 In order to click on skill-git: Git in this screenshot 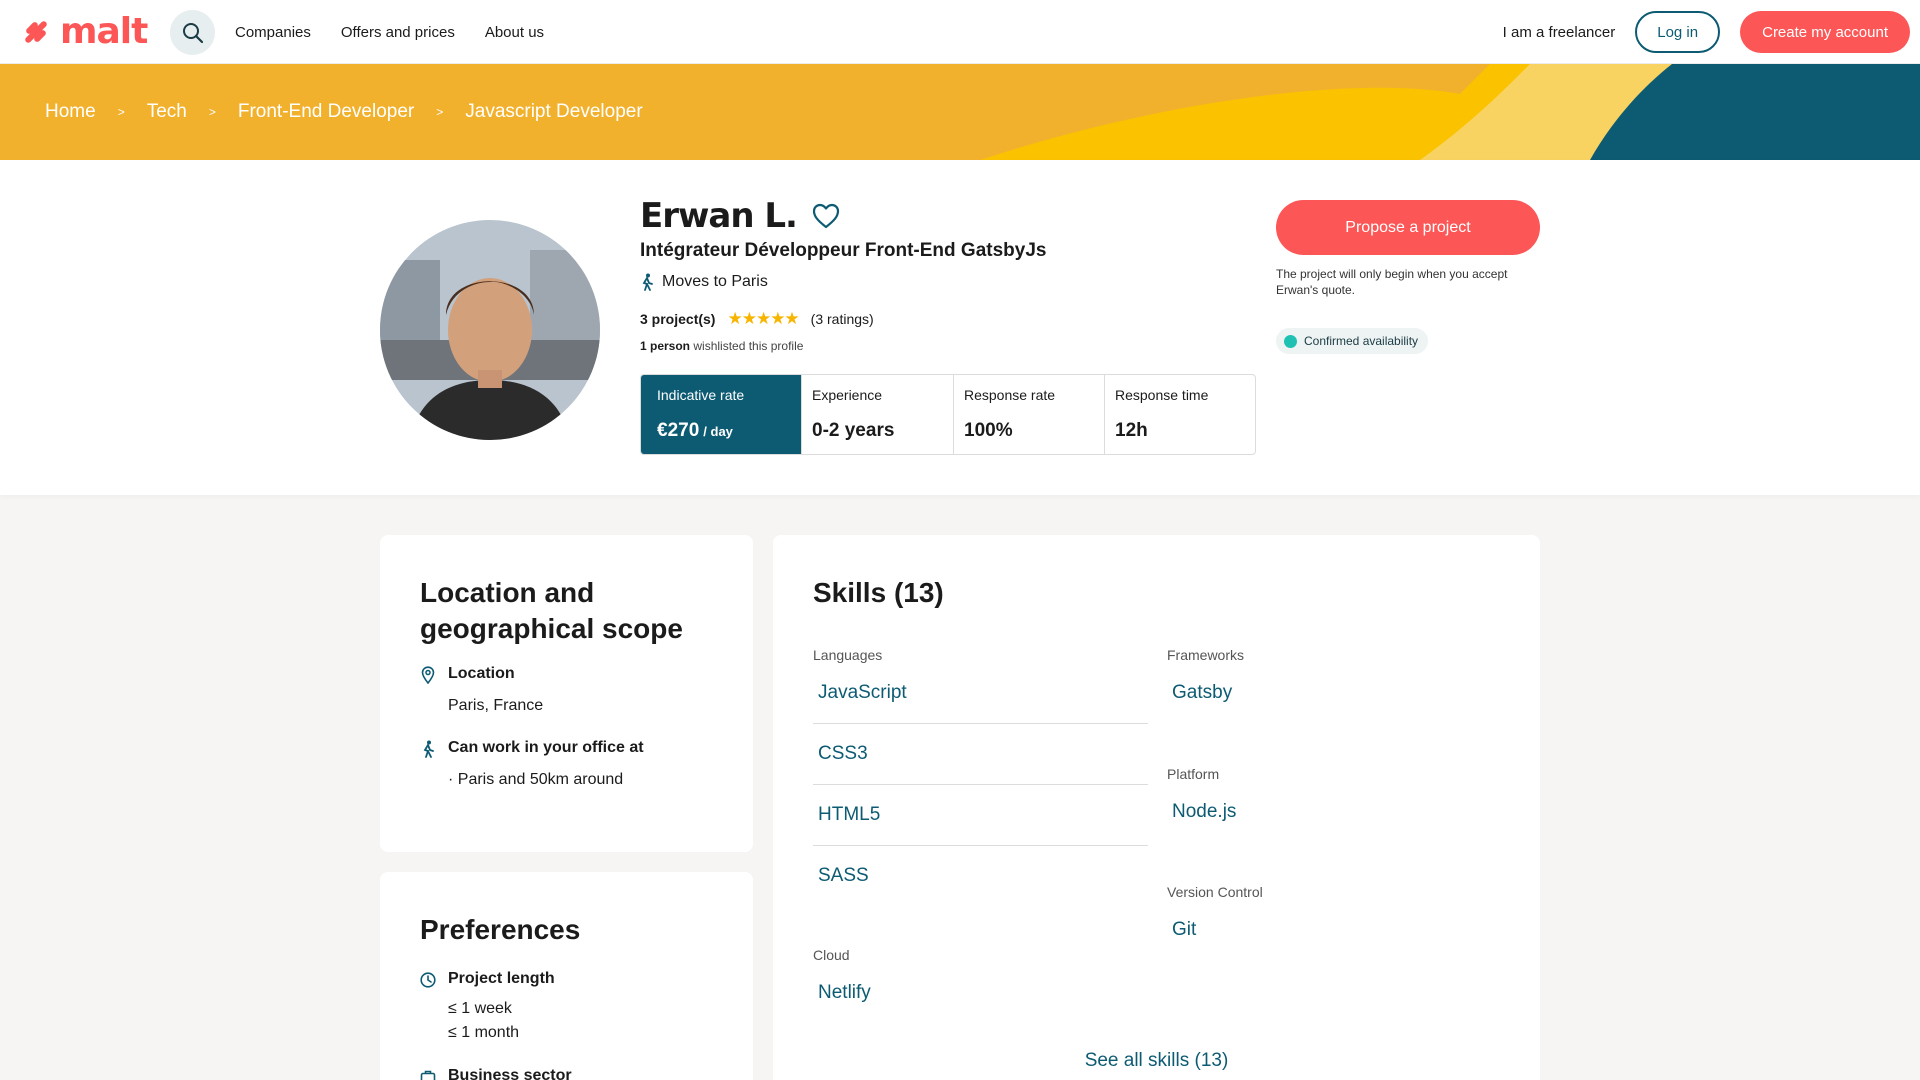, I will do `click(1181, 930)`.